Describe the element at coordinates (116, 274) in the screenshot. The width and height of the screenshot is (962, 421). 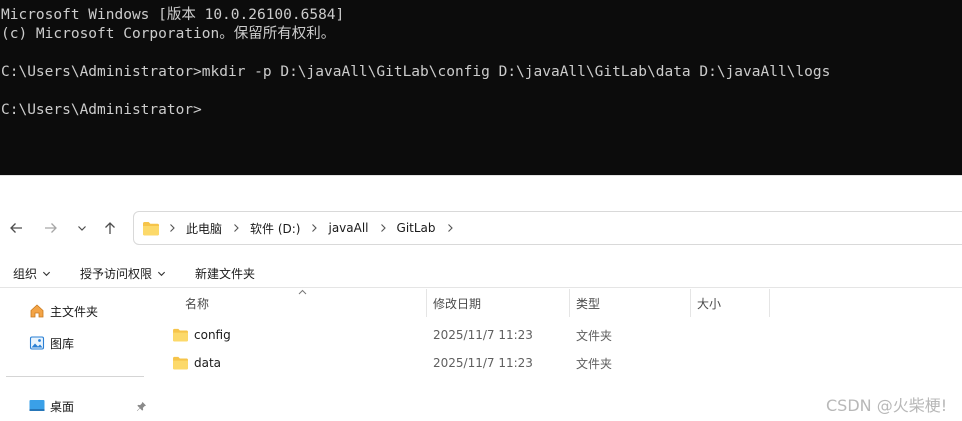
I see `grant-access-label: 授予访问权限` at that location.